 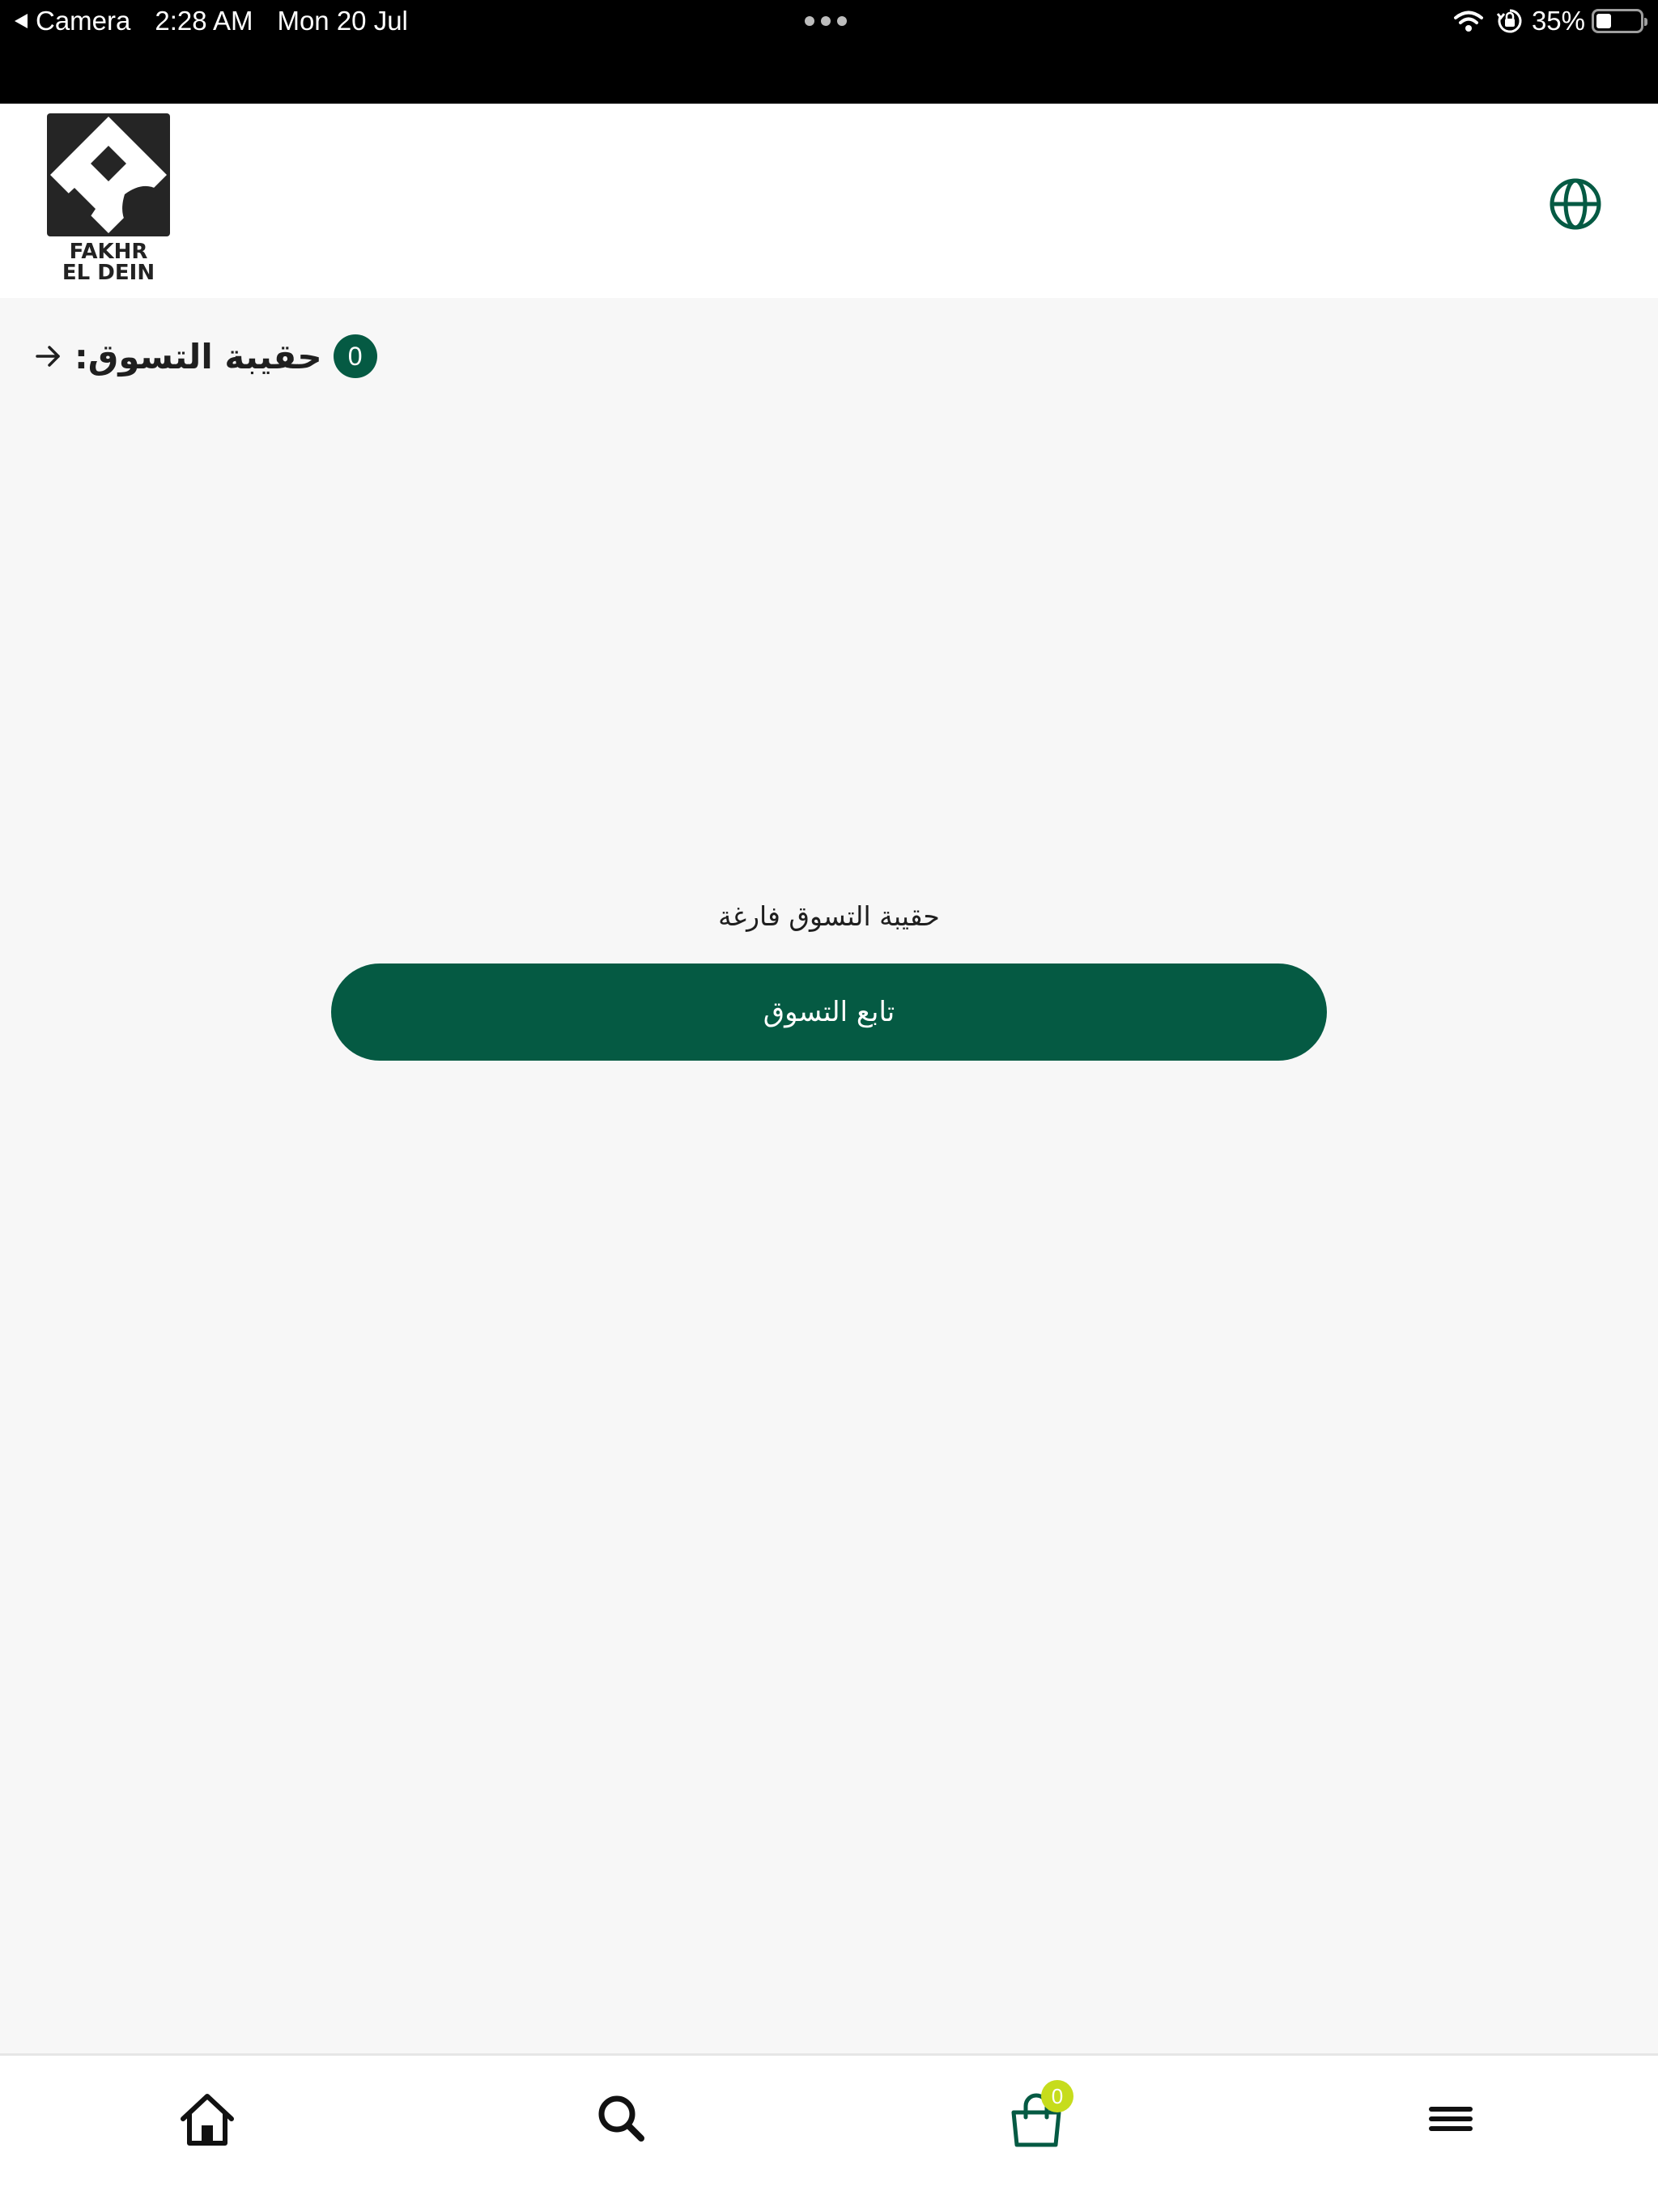 I want to click on empty-cart-message: حقيبة التسوق فارغة, so click(x=829, y=916).